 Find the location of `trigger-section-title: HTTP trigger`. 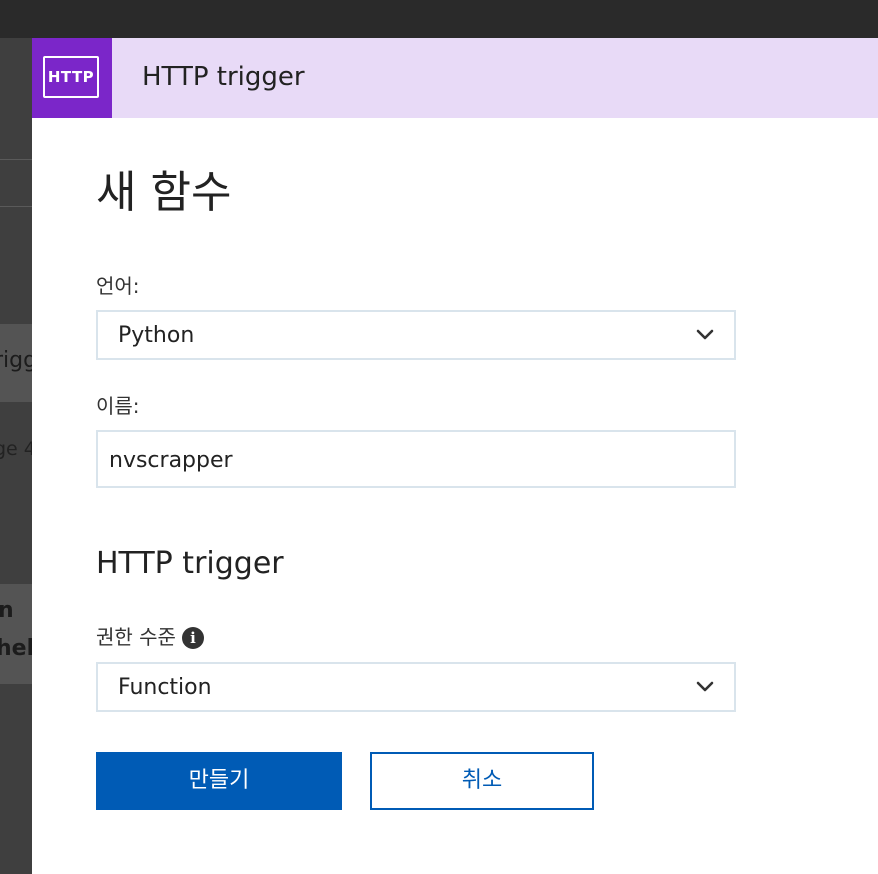

trigger-section-title: HTTP trigger is located at coordinates (190, 563).